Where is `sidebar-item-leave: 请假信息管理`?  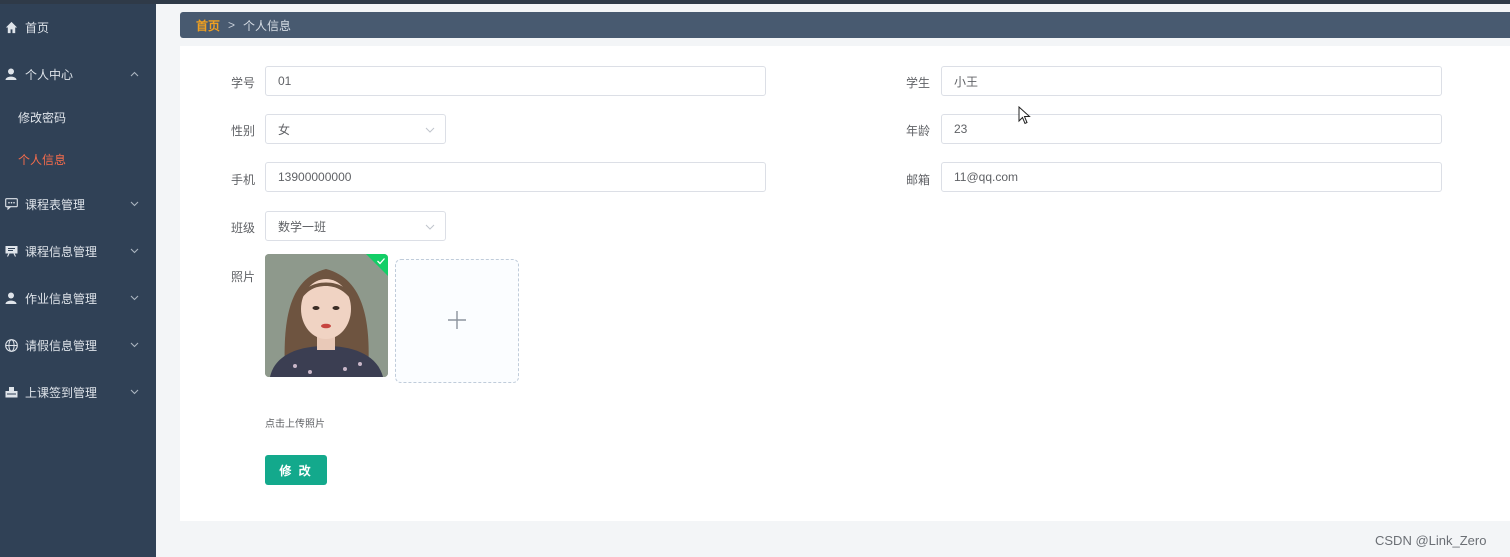
sidebar-item-leave: 请假信息管理 is located at coordinates (78, 345).